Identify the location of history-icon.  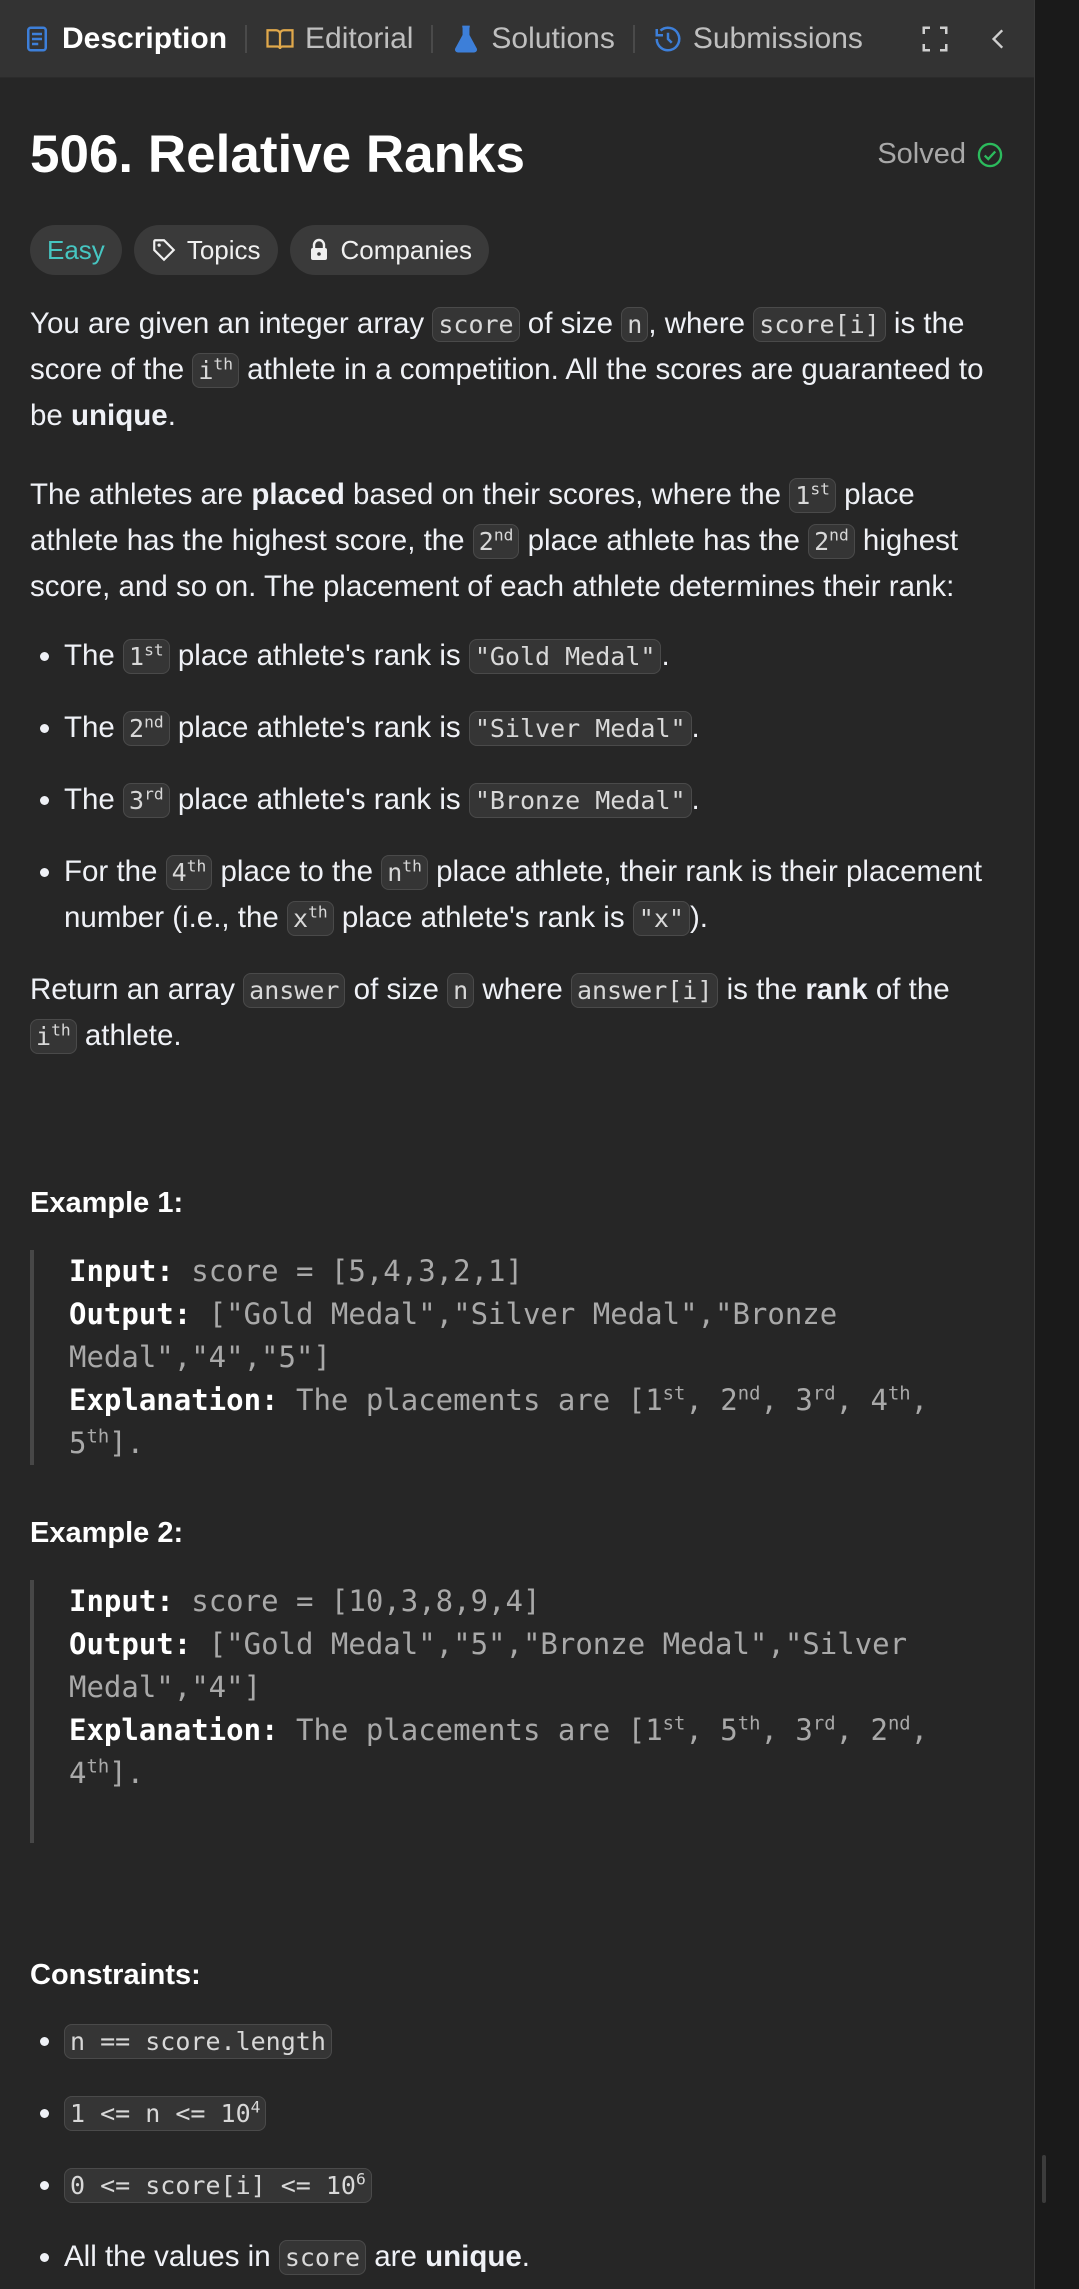
(668, 38).